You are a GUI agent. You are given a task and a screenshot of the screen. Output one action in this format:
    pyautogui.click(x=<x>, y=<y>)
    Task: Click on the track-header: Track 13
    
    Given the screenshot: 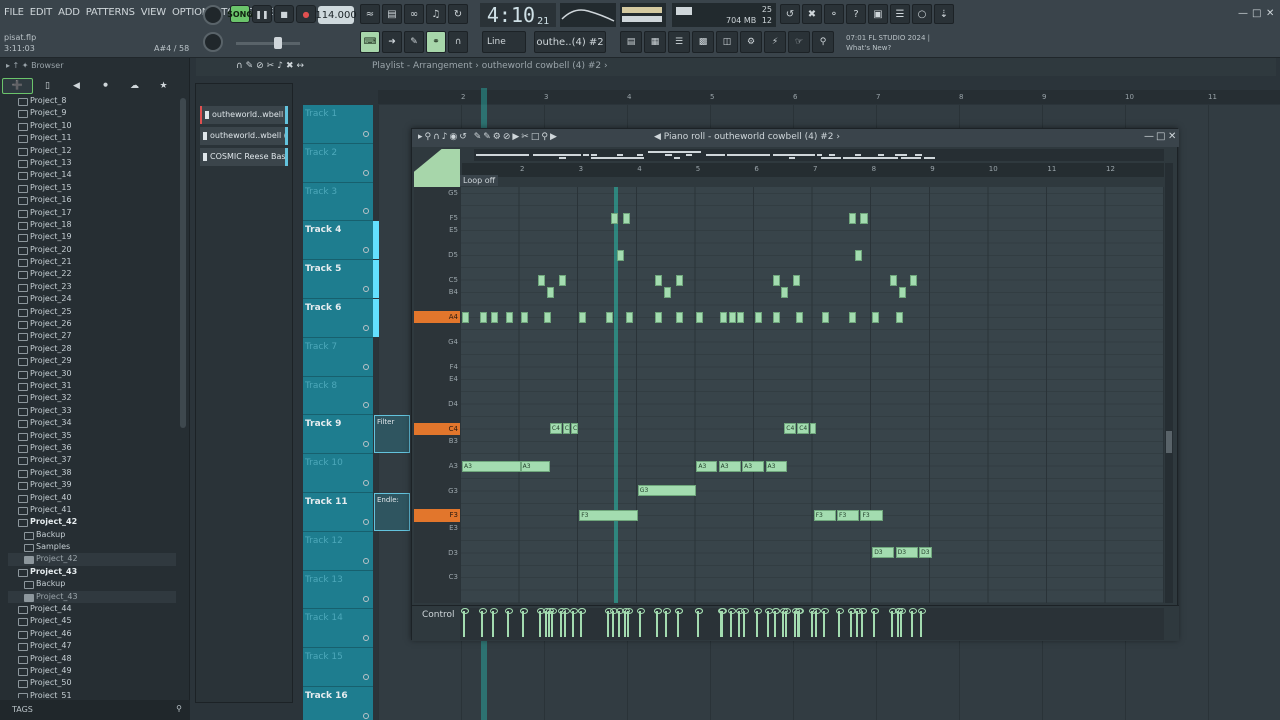 What is the action you would take?
    pyautogui.click(x=338, y=590)
    